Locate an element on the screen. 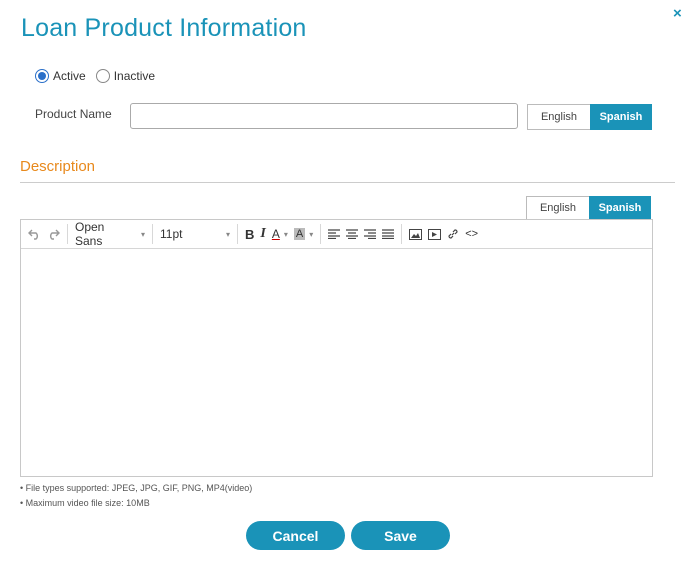 This screenshot has height=565, width=688. status-radio-group: Active Inactive is located at coordinates (100, 76).